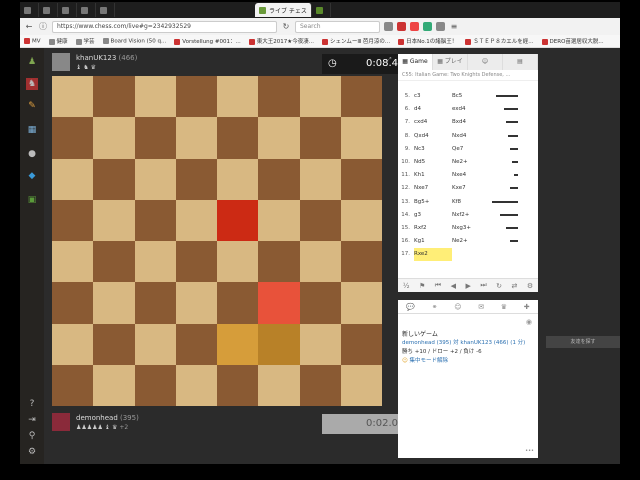 This screenshot has width=640, height=480. I want to click on move-control-button: ⚑, so click(422, 286).